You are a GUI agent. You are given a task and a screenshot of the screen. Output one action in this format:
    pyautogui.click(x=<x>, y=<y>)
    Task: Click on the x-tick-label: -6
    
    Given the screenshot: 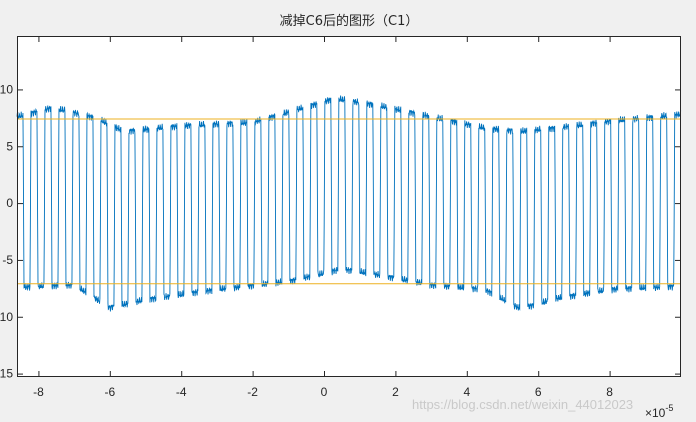 What is the action you would take?
    pyautogui.click(x=109, y=392)
    